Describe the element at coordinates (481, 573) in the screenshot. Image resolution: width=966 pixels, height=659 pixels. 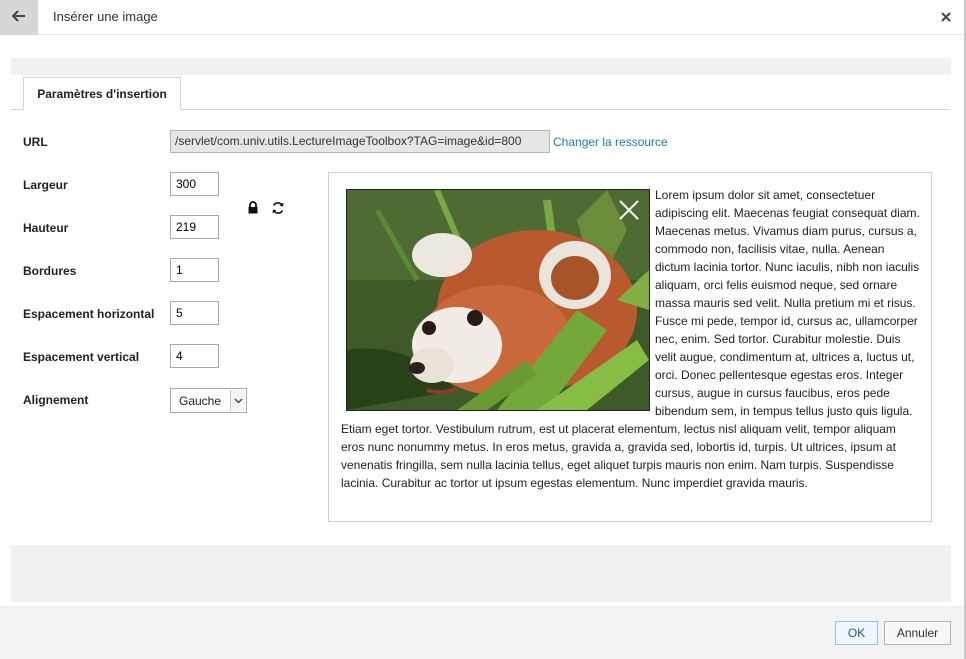
I see `bottom-band` at that location.